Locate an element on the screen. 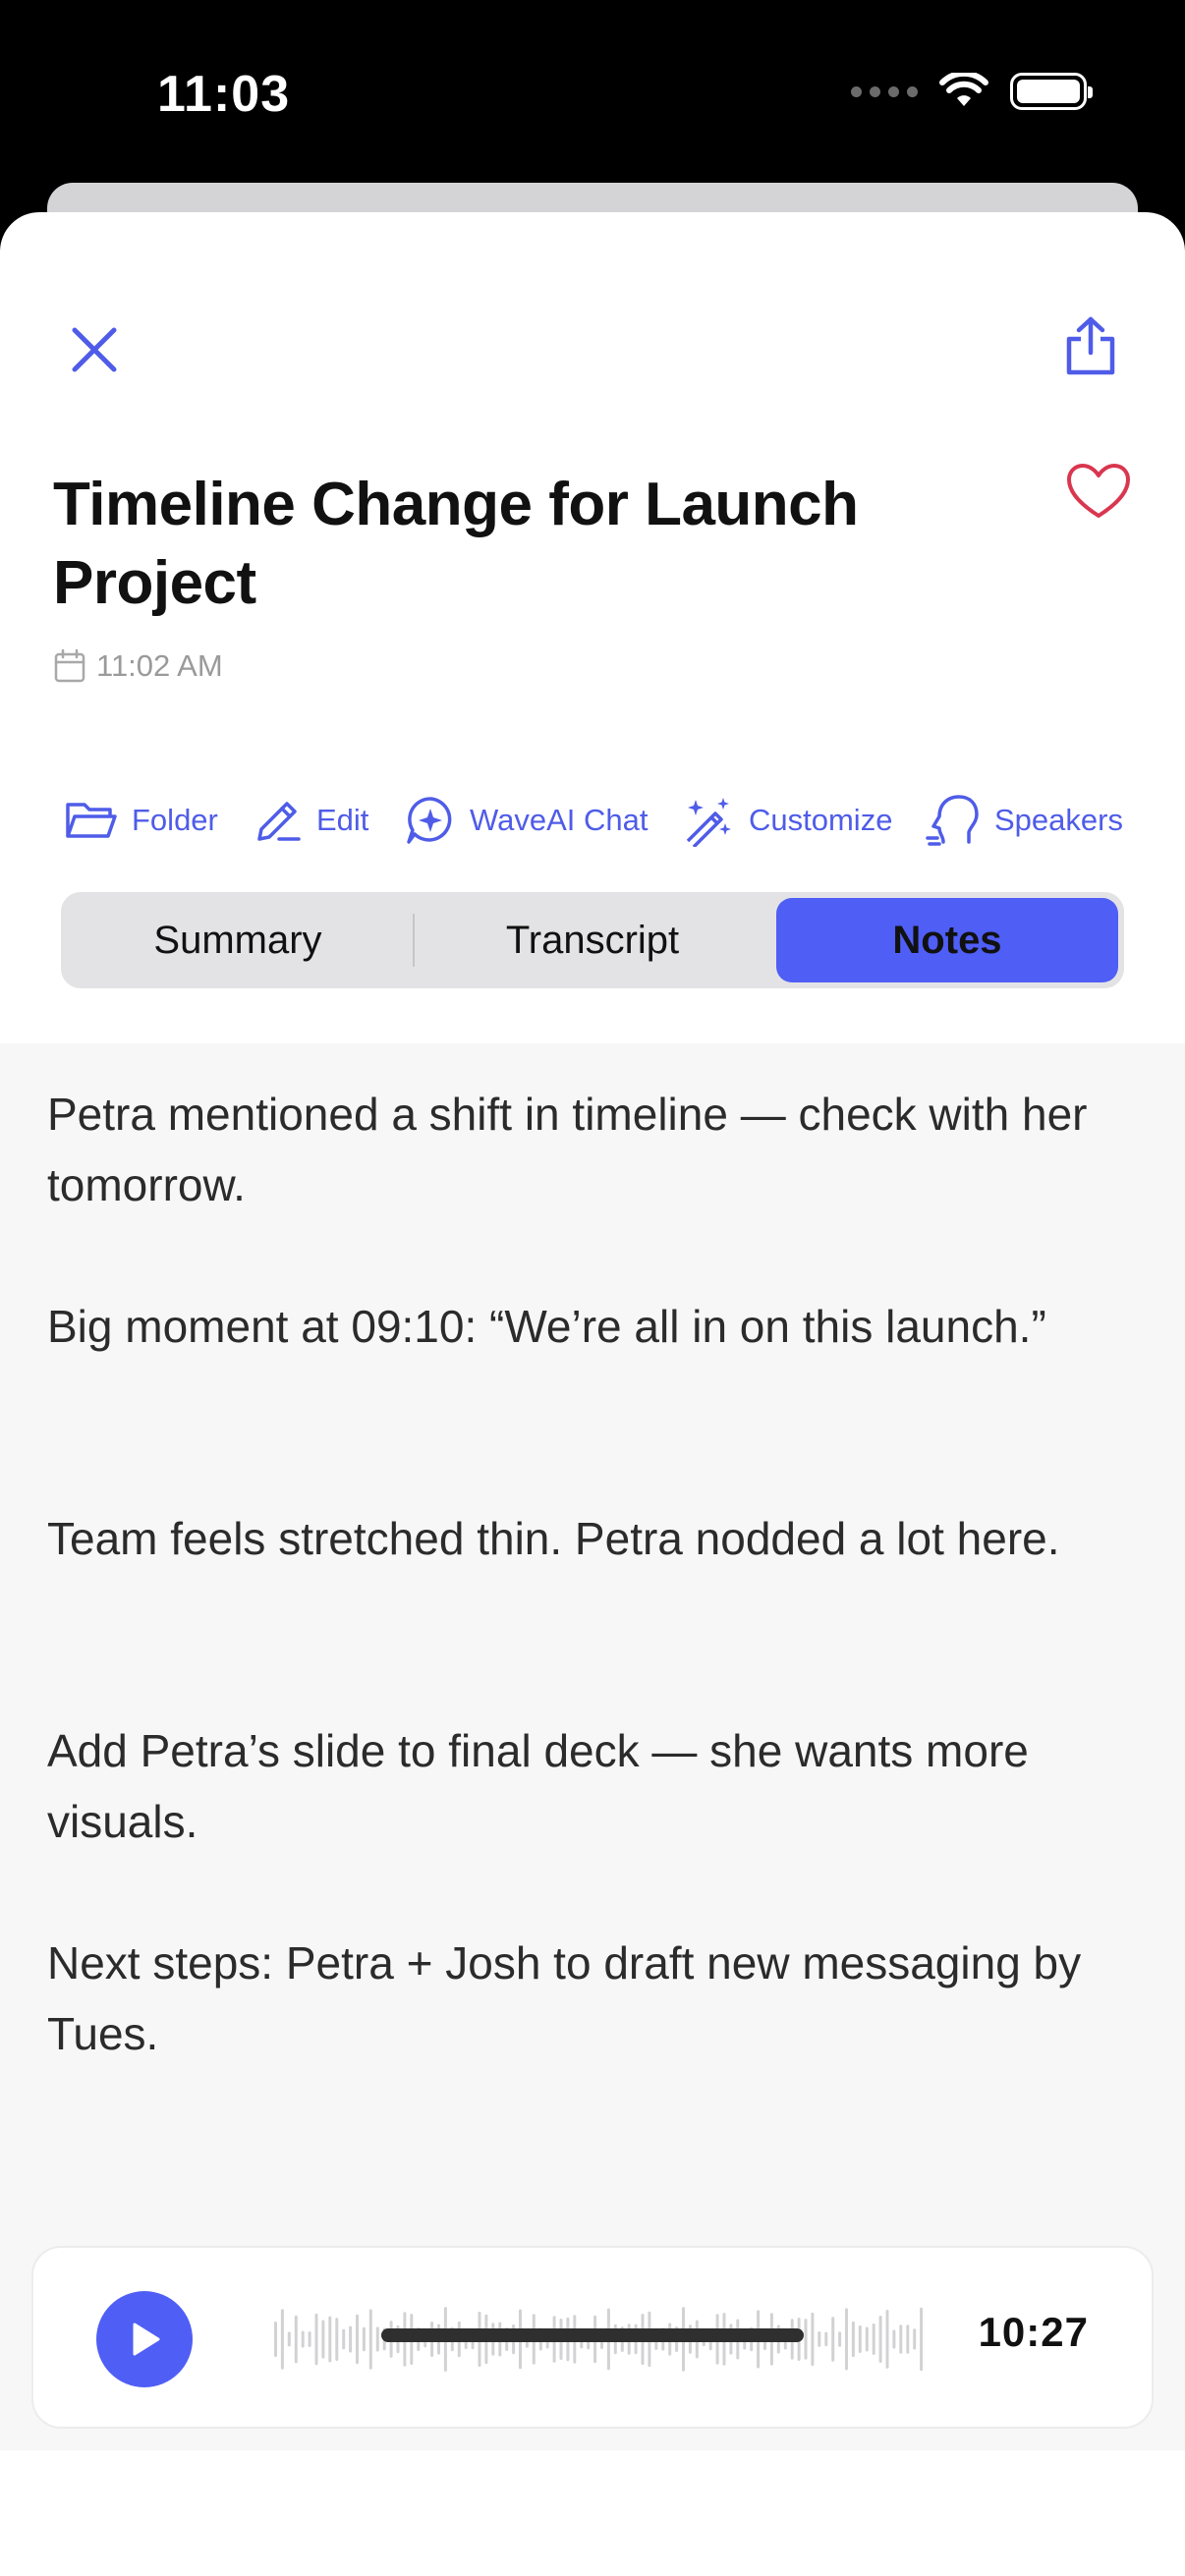 This screenshot has width=1185, height=2576. status-icons is located at coordinates (972, 91).